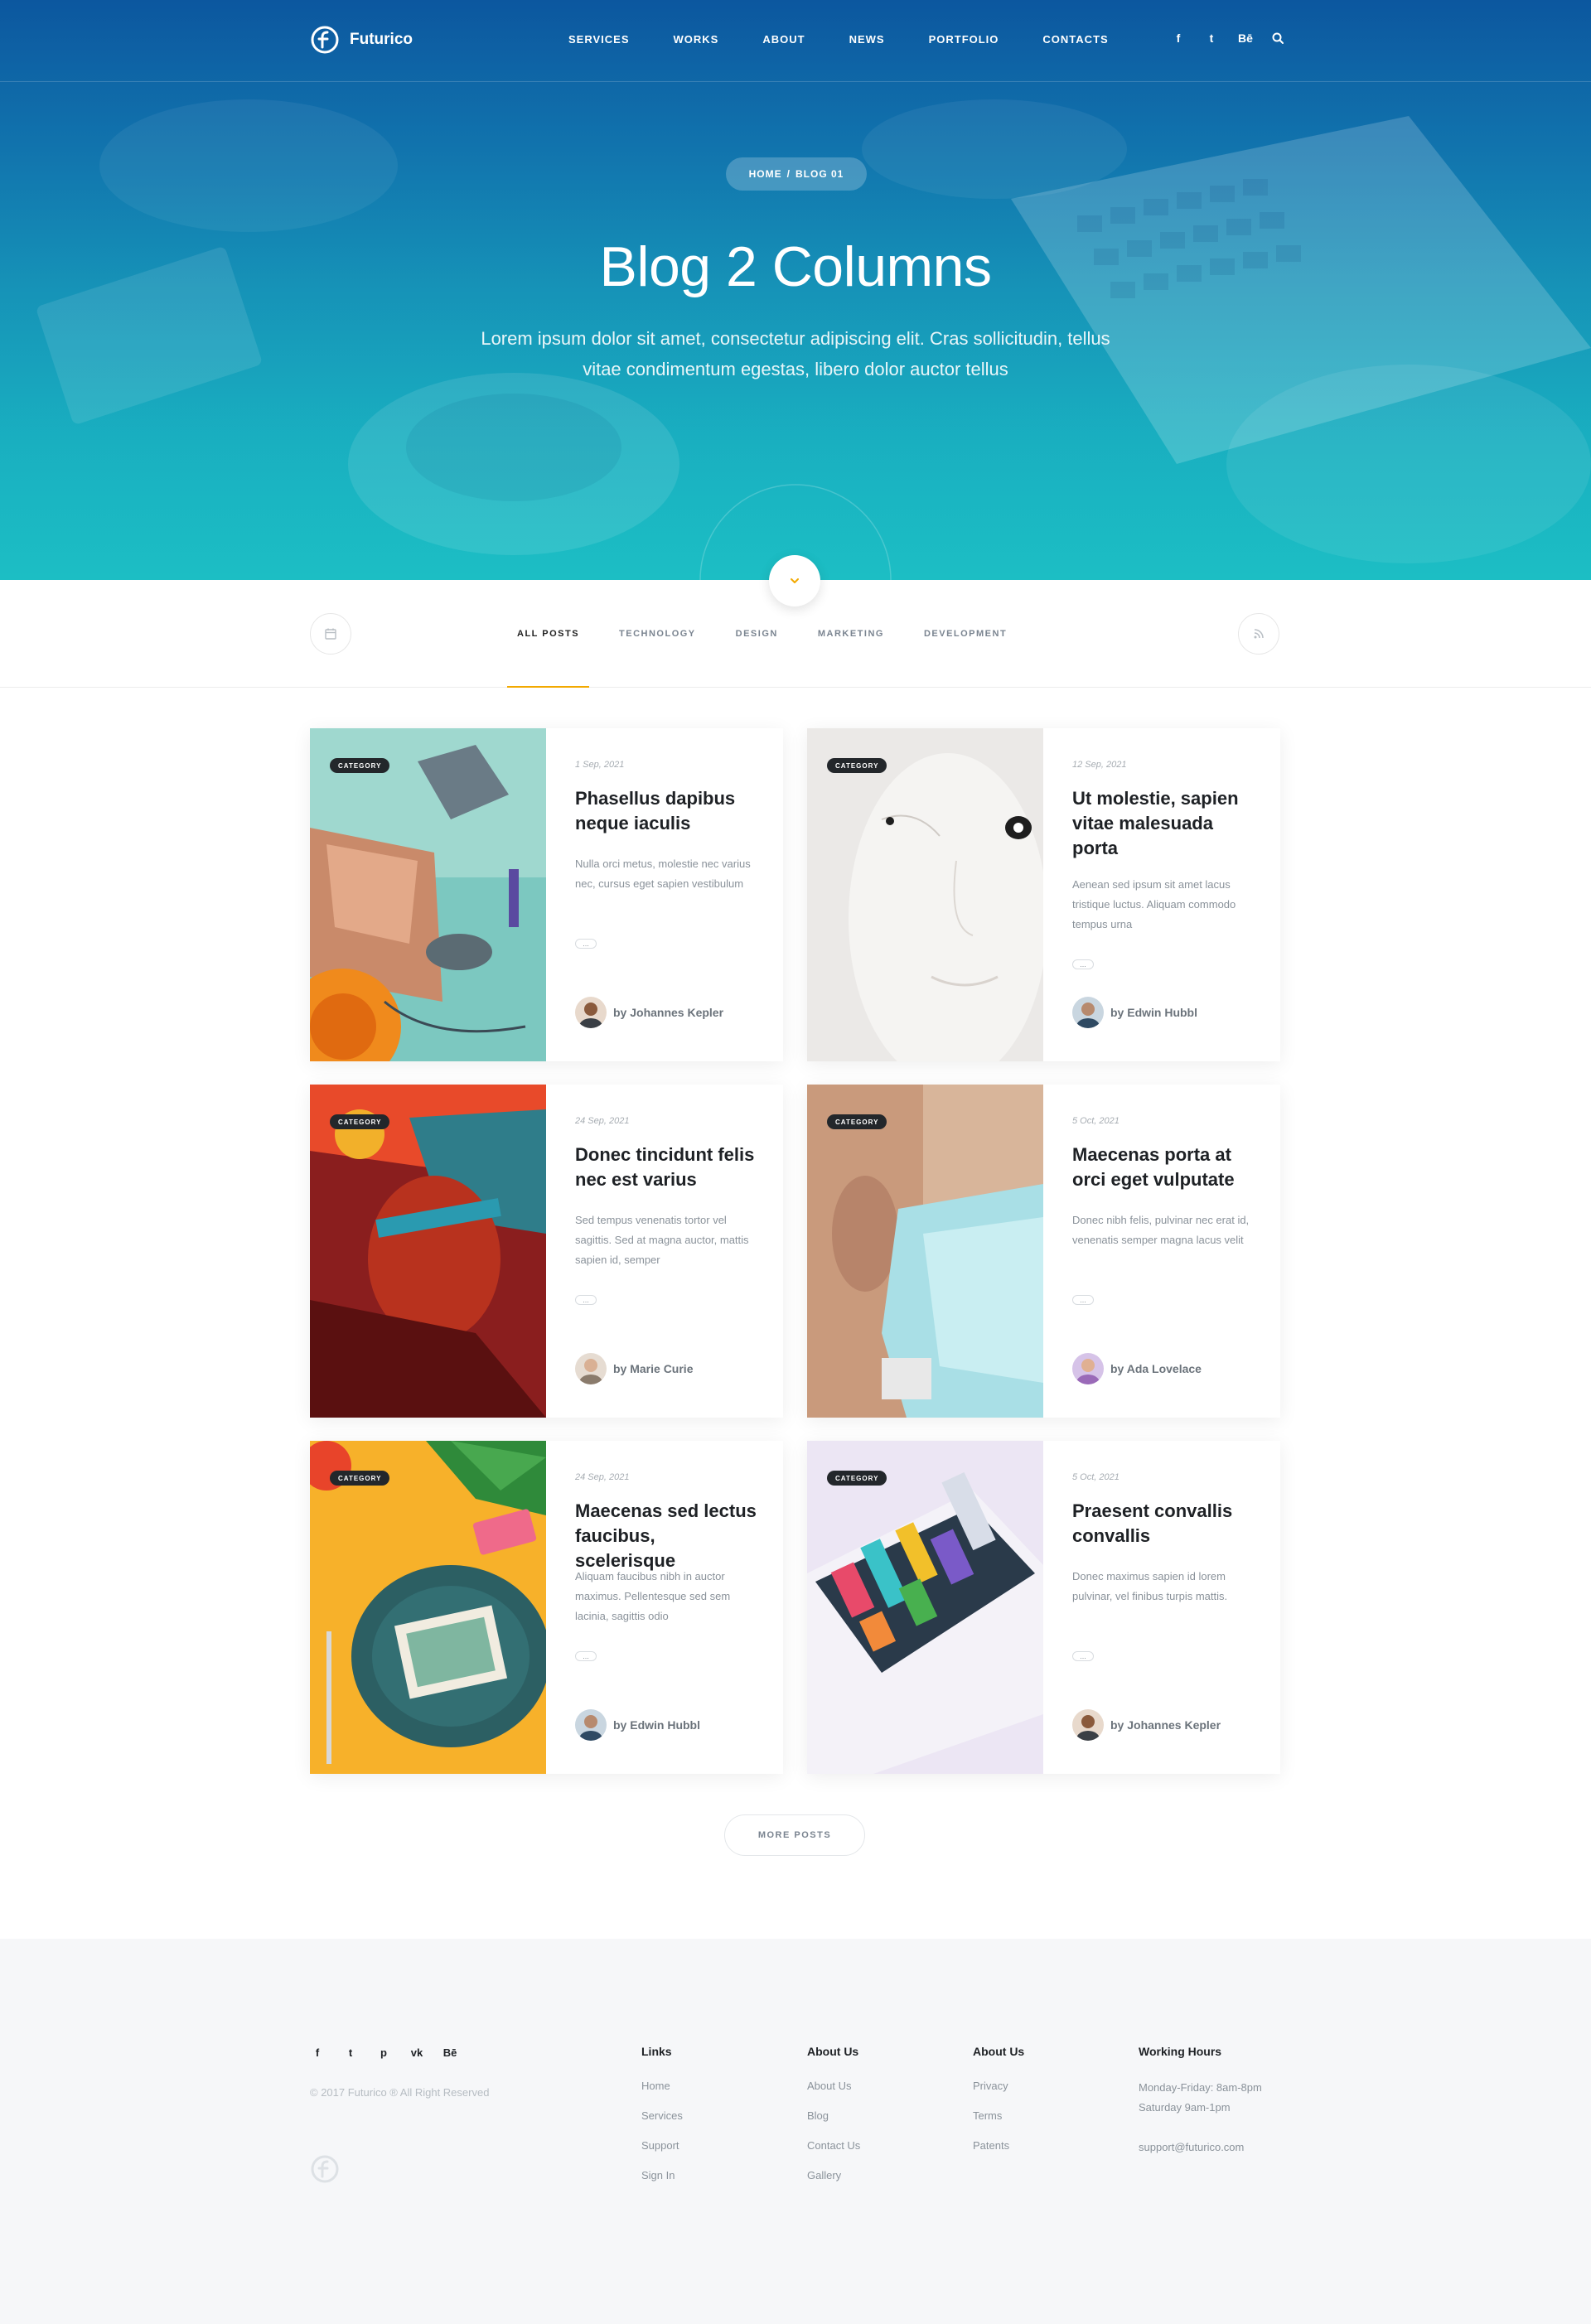 Image resolution: width=1591 pixels, height=2324 pixels. I want to click on post-author: by Edwin Hubbl, so click(637, 1725).